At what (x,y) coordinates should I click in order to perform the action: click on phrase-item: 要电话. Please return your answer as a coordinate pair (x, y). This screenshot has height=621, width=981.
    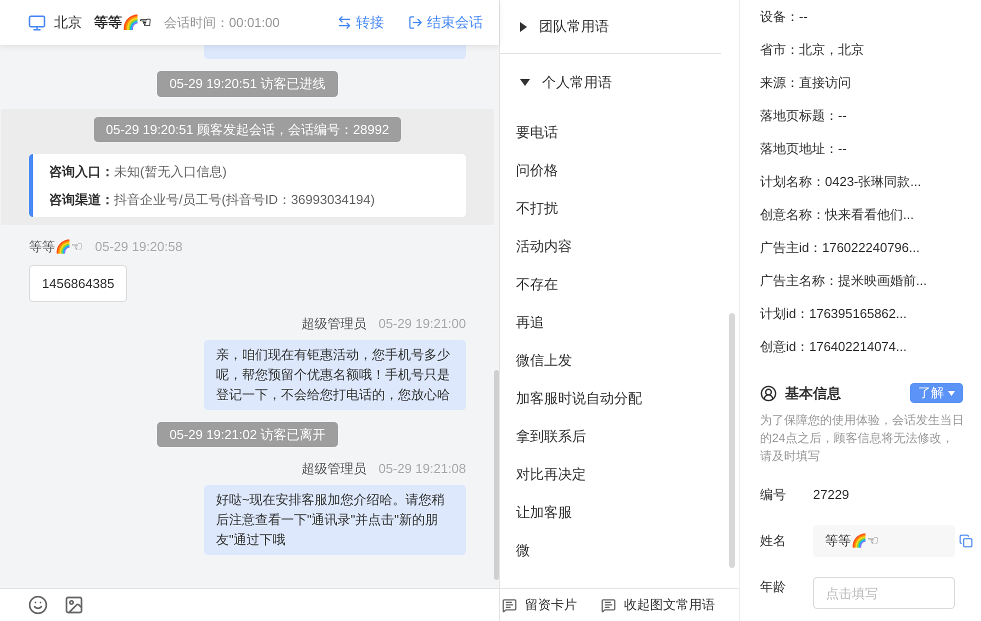
    Looking at the image, I should click on (610, 132).